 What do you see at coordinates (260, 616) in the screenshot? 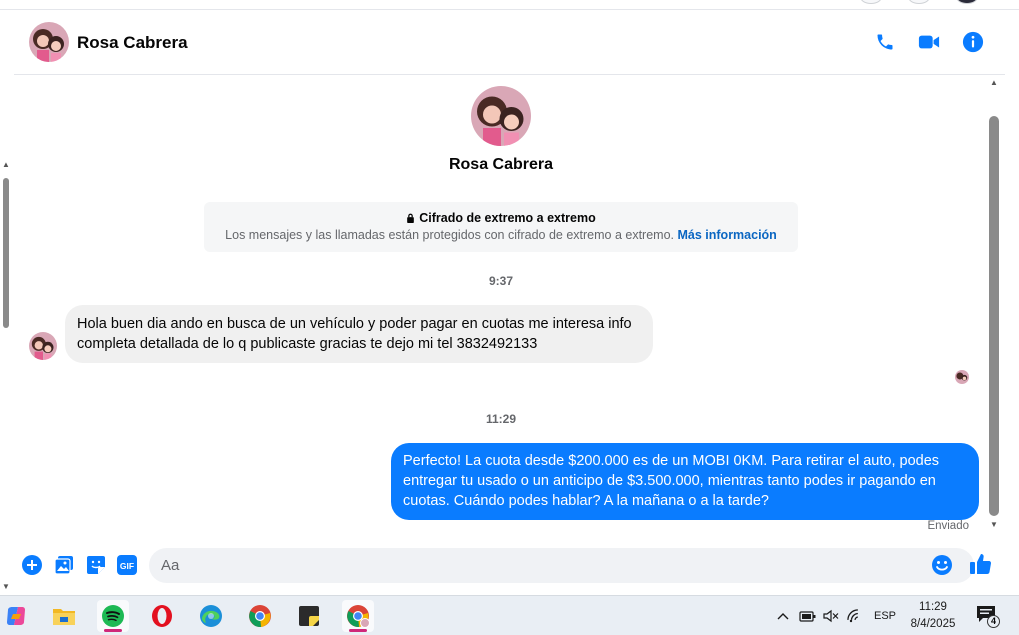
I see `chrome-icon` at bounding box center [260, 616].